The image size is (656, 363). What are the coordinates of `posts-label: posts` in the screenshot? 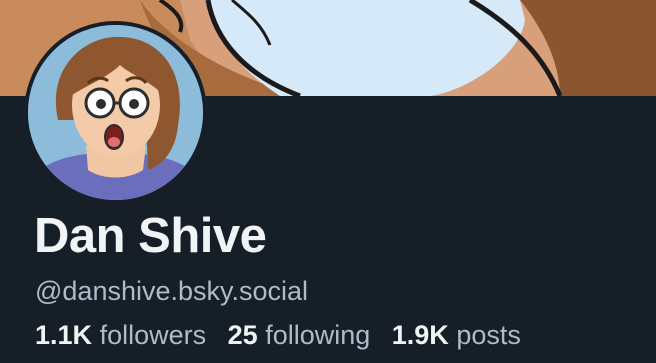 It's located at (488, 335).